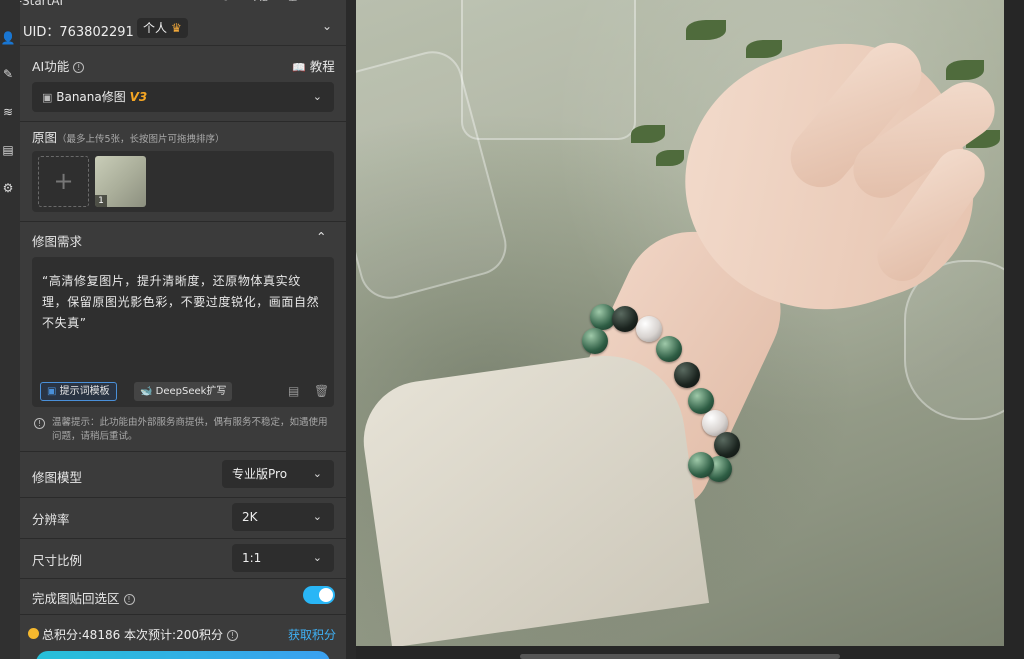 The image size is (1024, 659). Describe the element at coordinates (319, 595) in the screenshot. I see `paste-back-toggle` at that location.